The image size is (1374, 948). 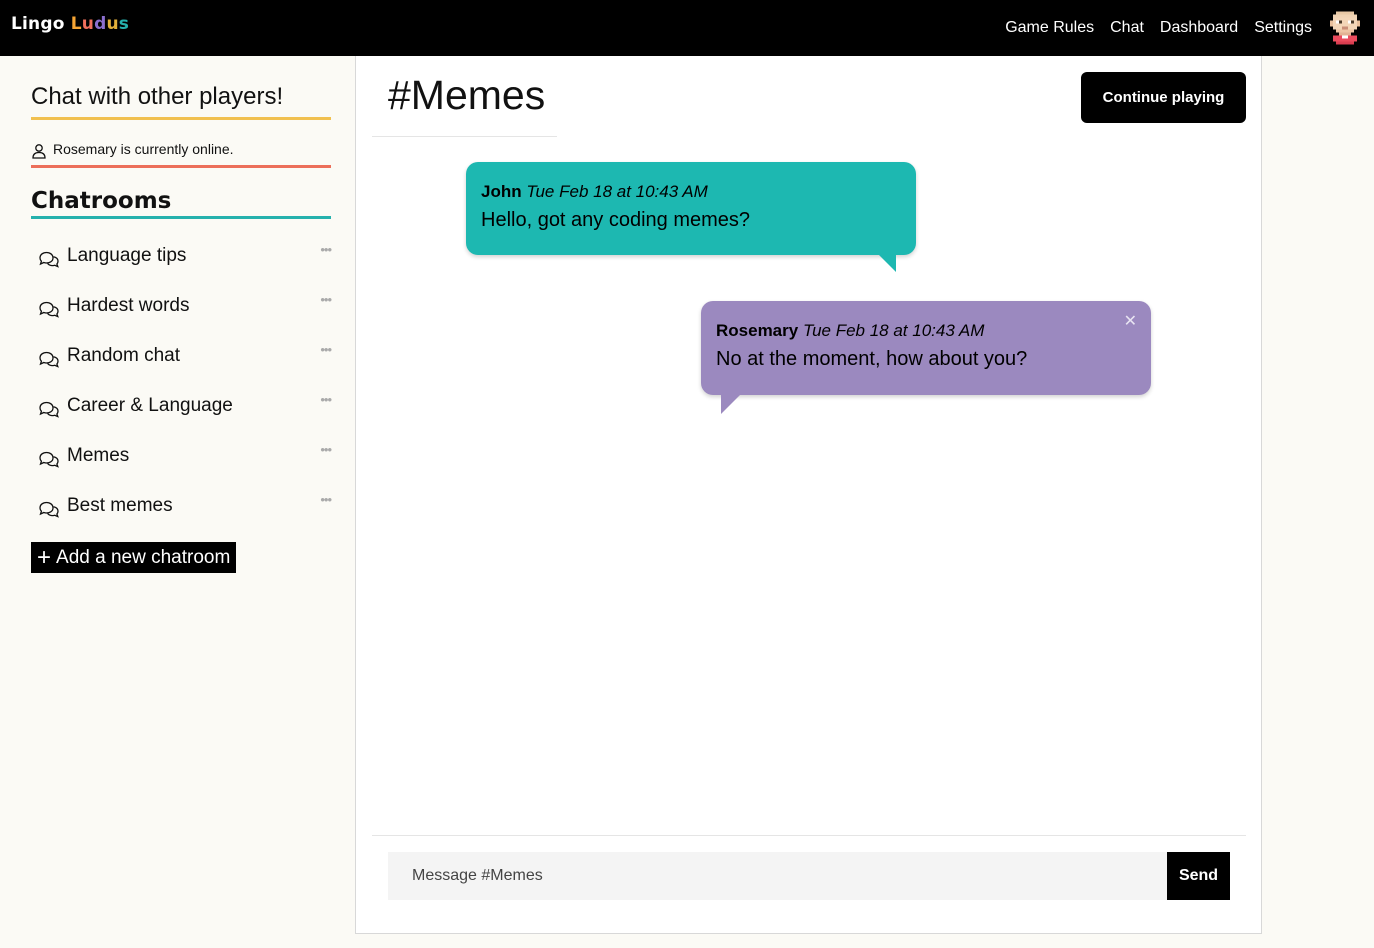 I want to click on message-author: John, so click(x=501, y=191).